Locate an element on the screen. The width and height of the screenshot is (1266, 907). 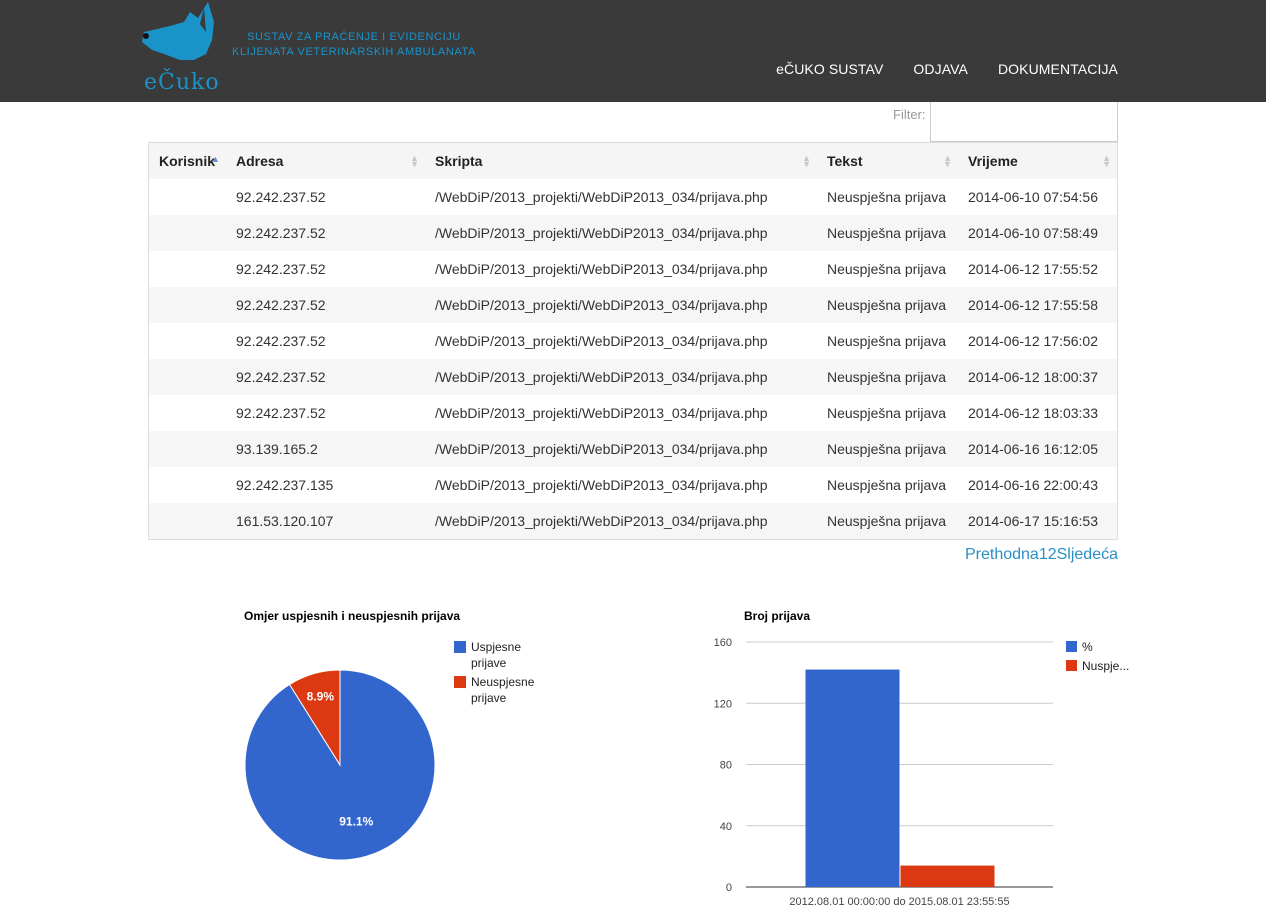
legend-label: % is located at coordinates (1087, 647).